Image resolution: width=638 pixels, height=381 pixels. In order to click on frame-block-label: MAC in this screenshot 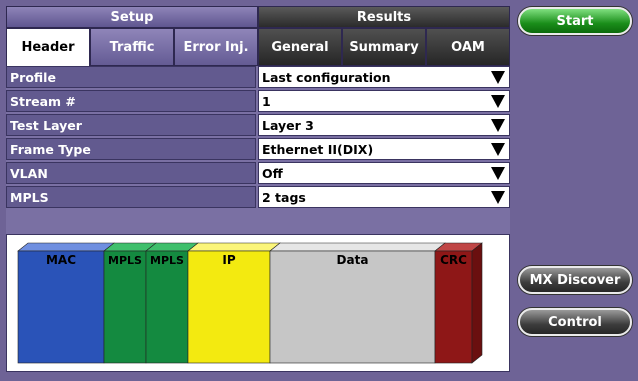, I will do `click(61, 260)`.